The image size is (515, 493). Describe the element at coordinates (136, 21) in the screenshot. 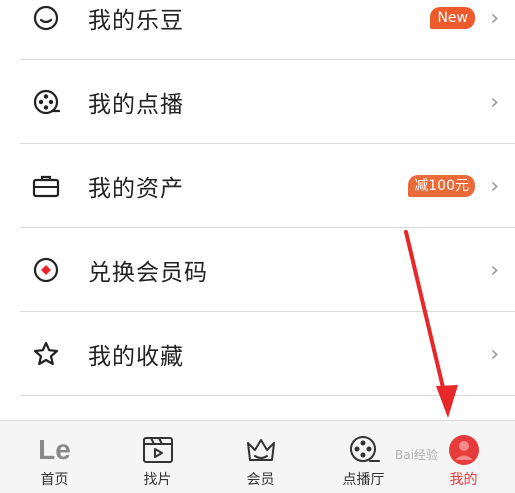

I see `menu-item-label: 我的乐豆` at that location.